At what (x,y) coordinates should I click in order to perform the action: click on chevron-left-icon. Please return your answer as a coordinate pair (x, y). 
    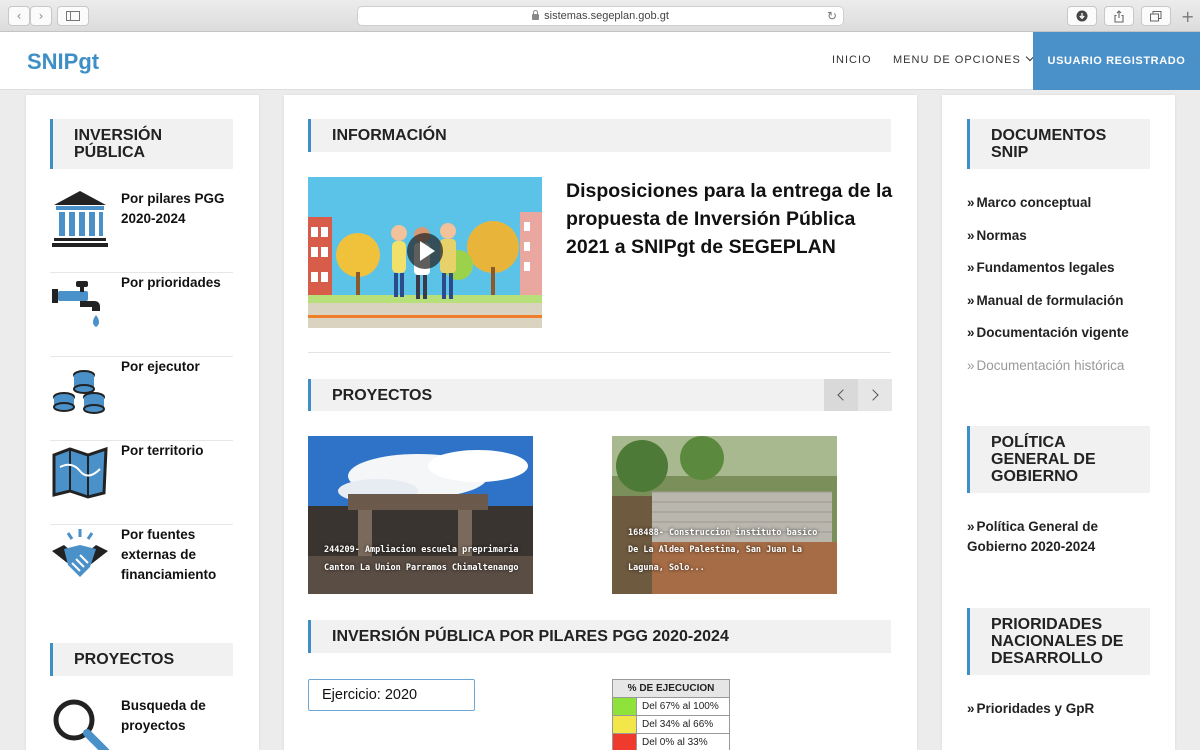
    Looking at the image, I should click on (843, 395).